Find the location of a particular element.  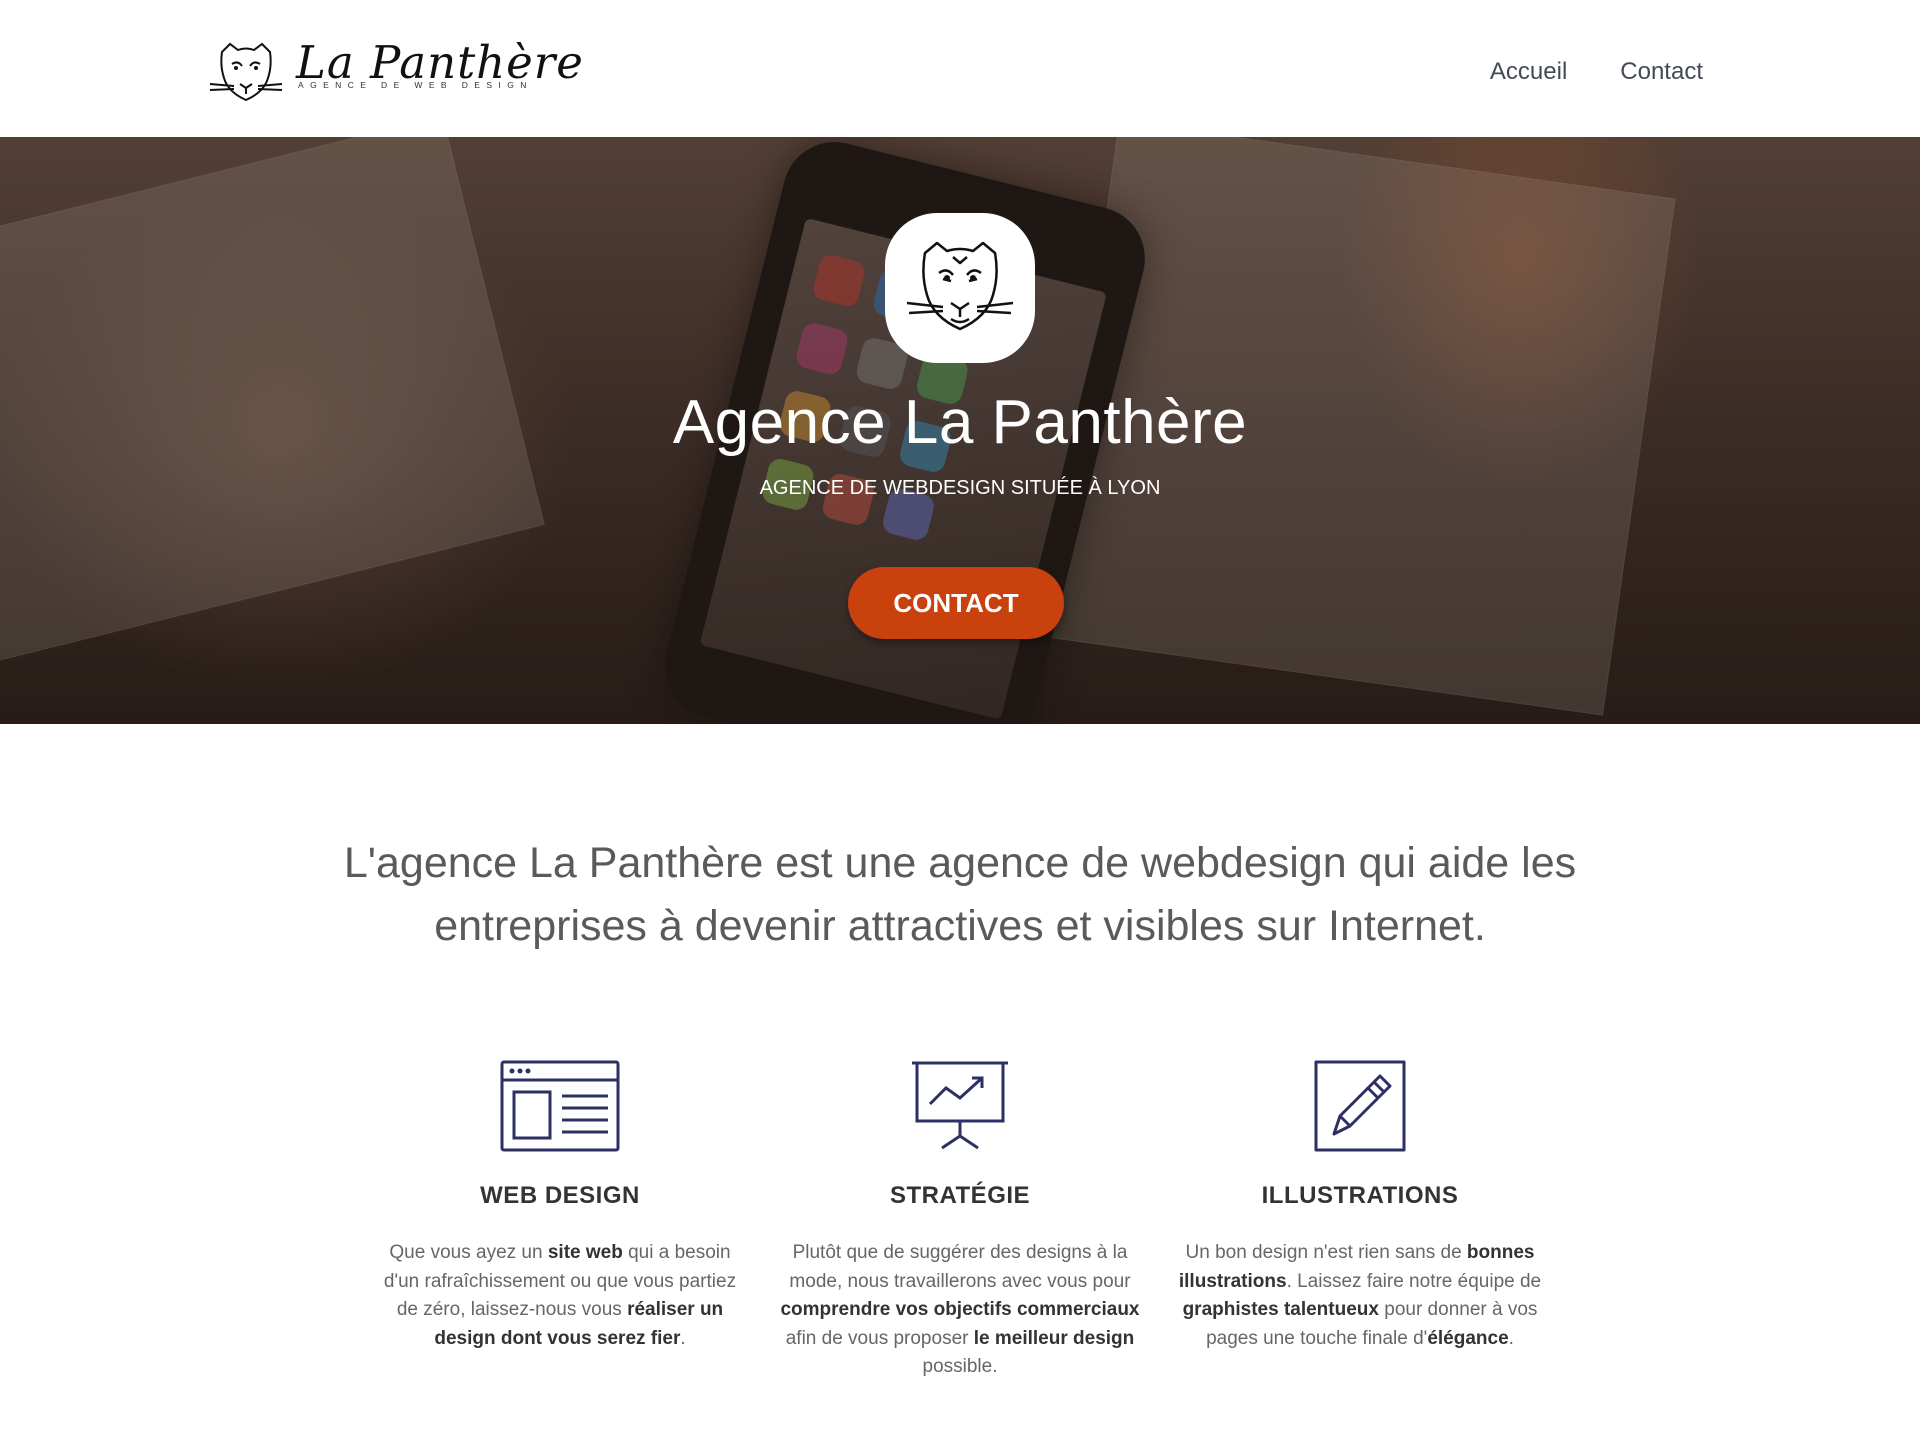

hero-logo-badge is located at coordinates (960, 288).